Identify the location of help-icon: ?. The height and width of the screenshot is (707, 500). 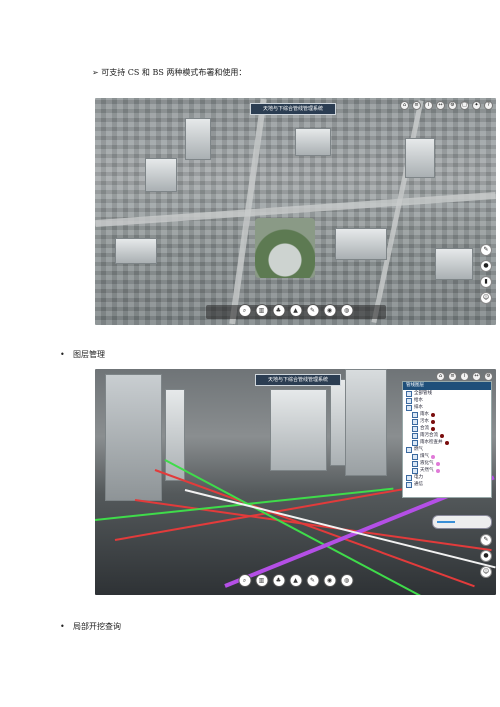
(488, 105).